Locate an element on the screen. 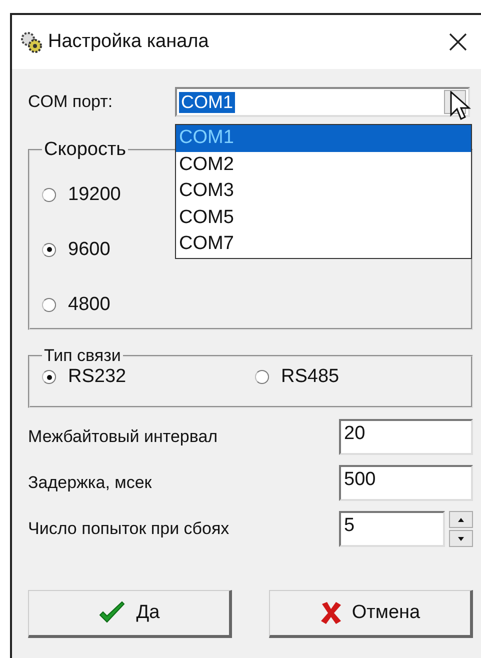 Image resolution: width=481 pixels, height=658 pixels. mouse-pointer-icon is located at coordinates (461, 107).